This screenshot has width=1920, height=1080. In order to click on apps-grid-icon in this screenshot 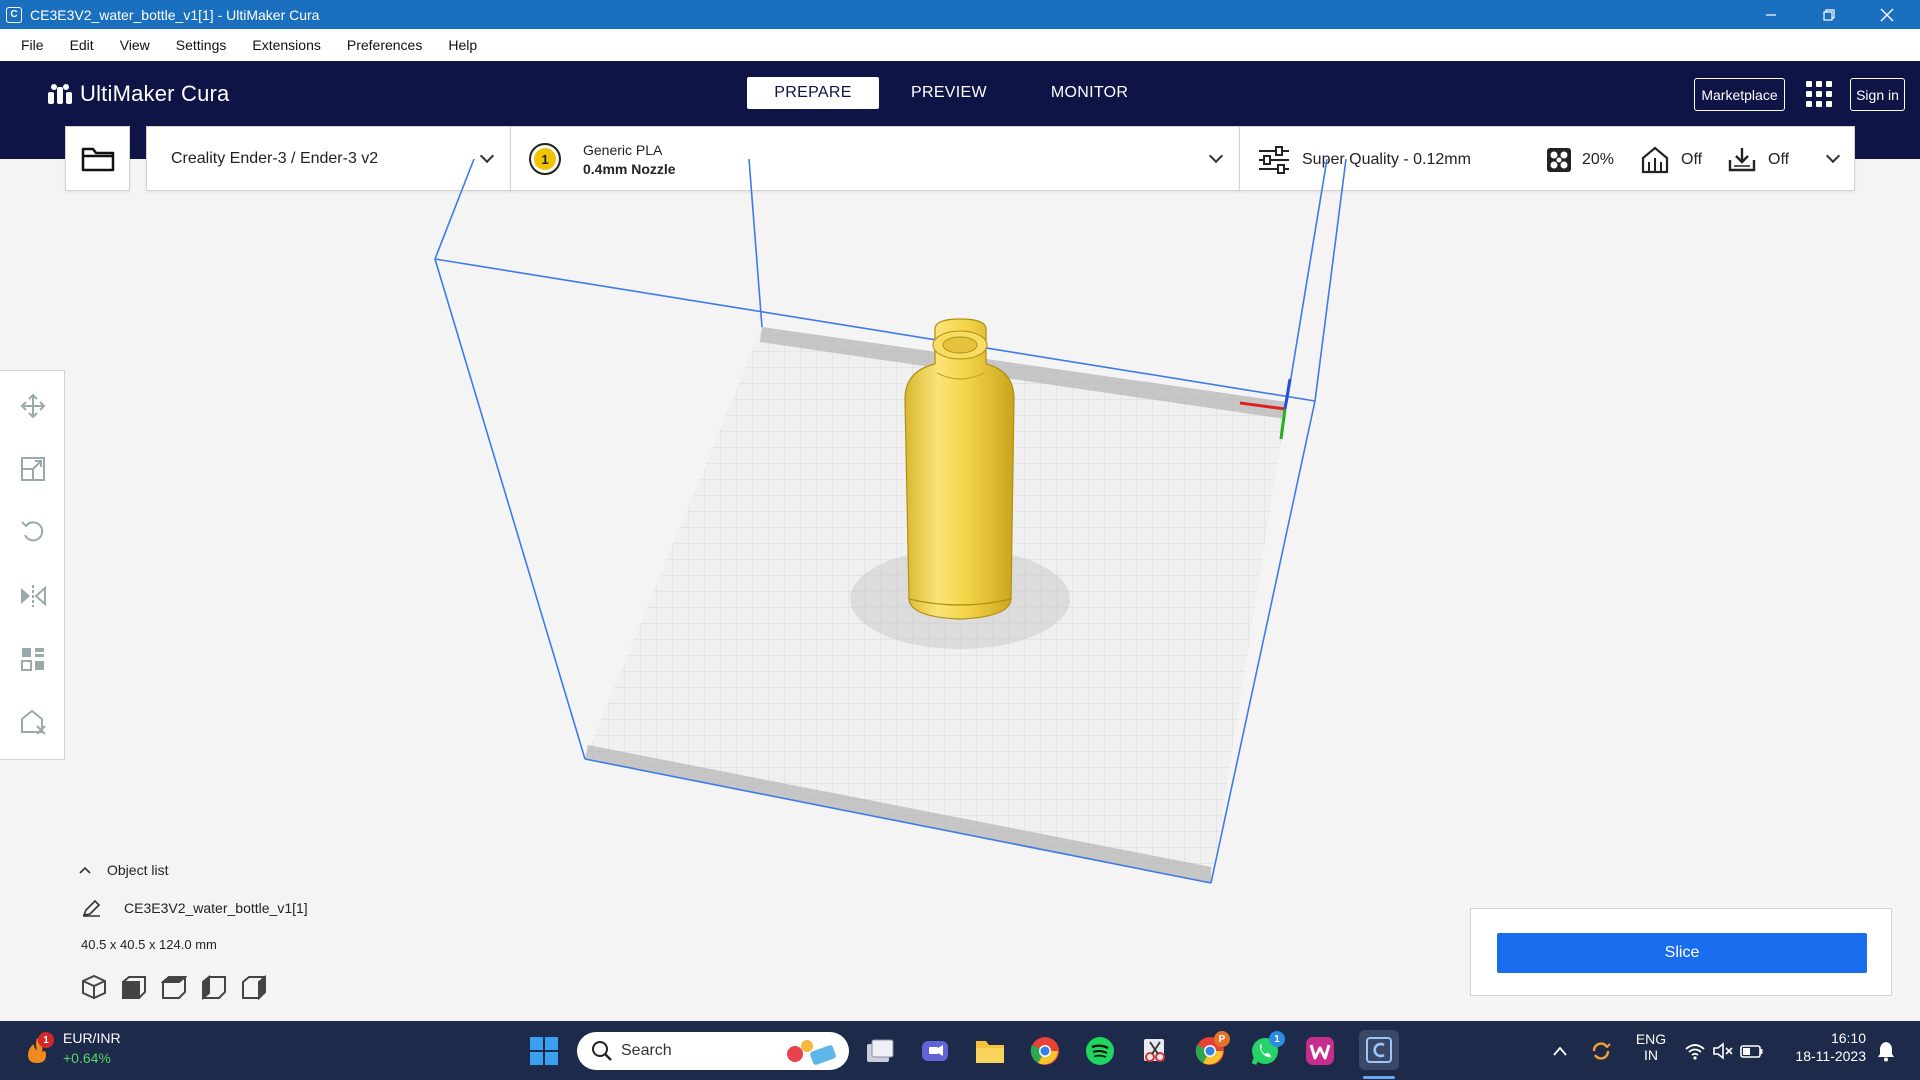, I will do `click(1819, 94)`.